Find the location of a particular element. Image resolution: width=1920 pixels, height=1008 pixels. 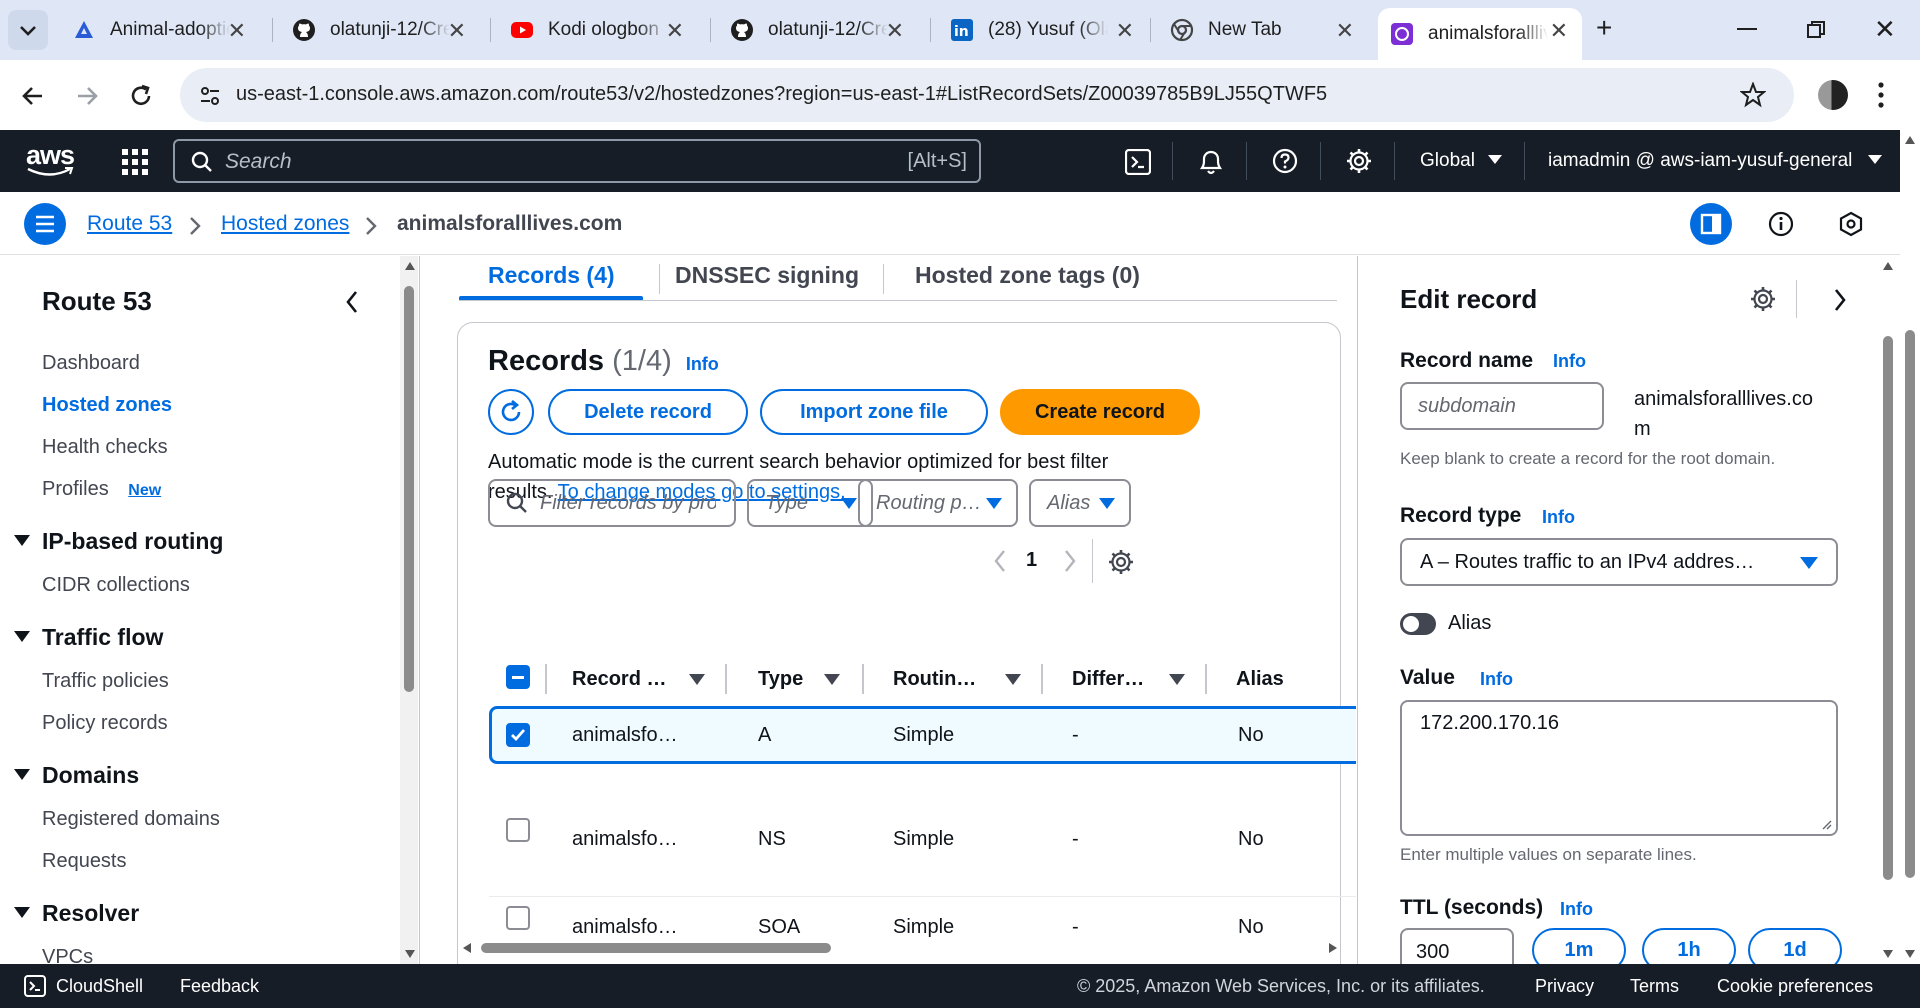

browser-tab: Kodi ologbon ✕ is located at coordinates (598, 30).